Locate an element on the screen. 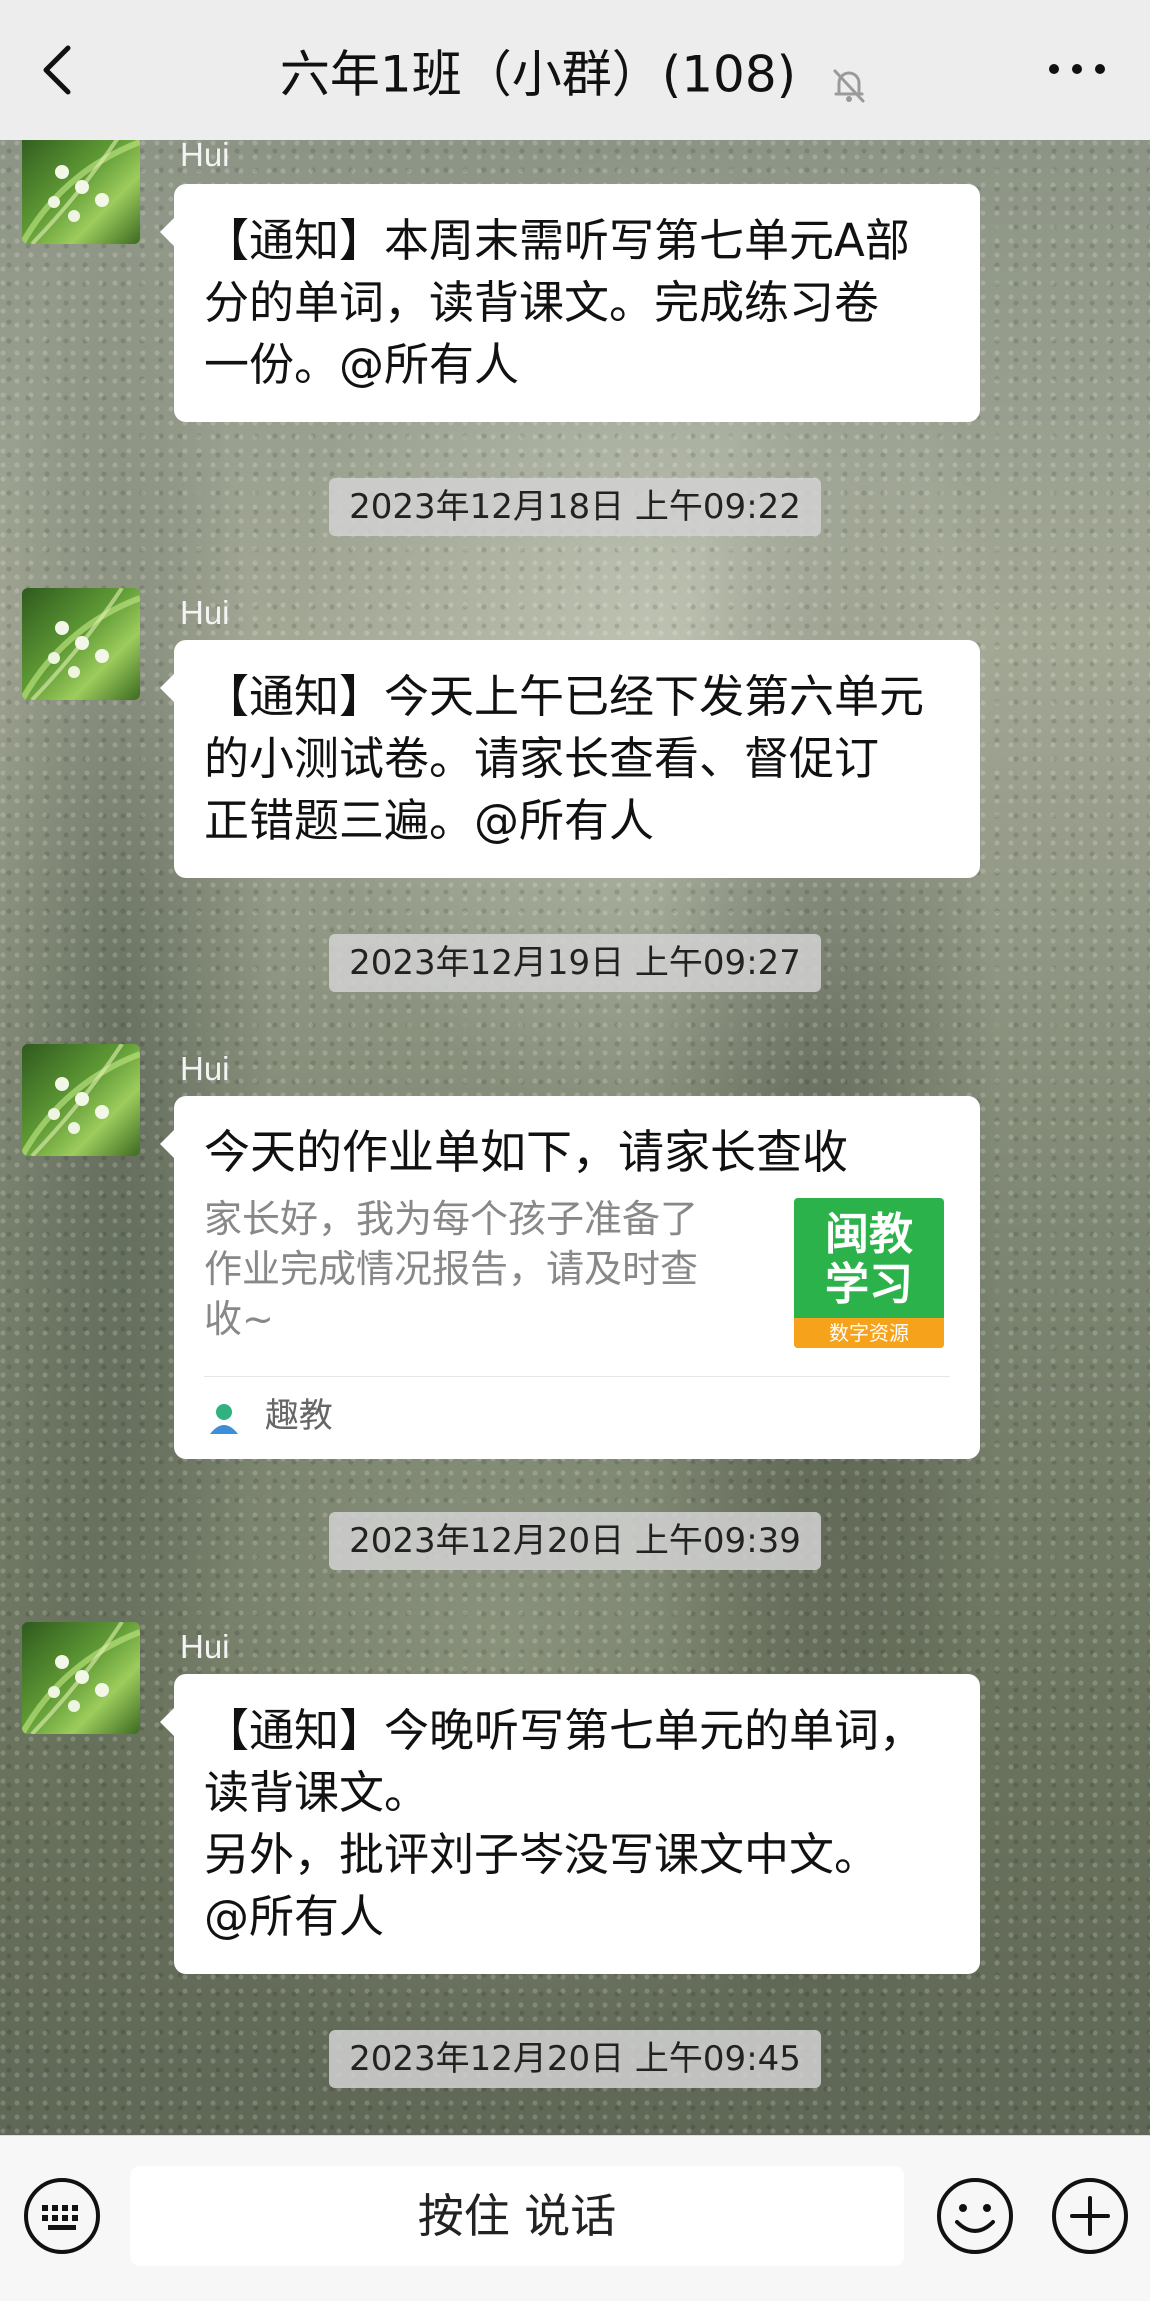 The image size is (1150, 2301). plus-icon is located at coordinates (1090, 2216).